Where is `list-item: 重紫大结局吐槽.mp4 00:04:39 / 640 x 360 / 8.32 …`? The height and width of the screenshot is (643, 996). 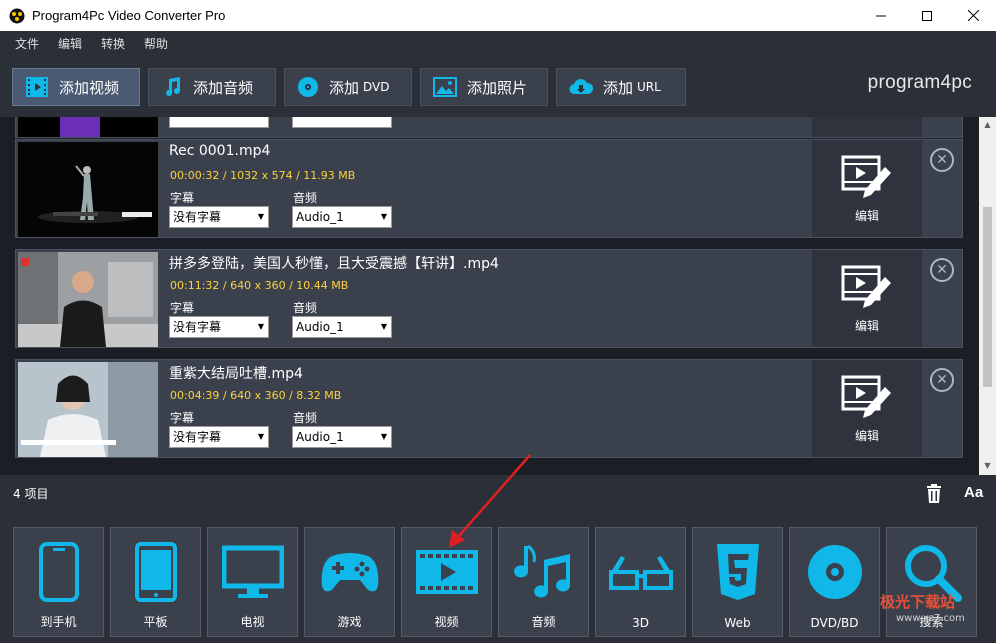 list-item: 重紫大结局吐槽.mp4 00:04:39 / 640 x 360 / 8.32 … is located at coordinates (489, 408).